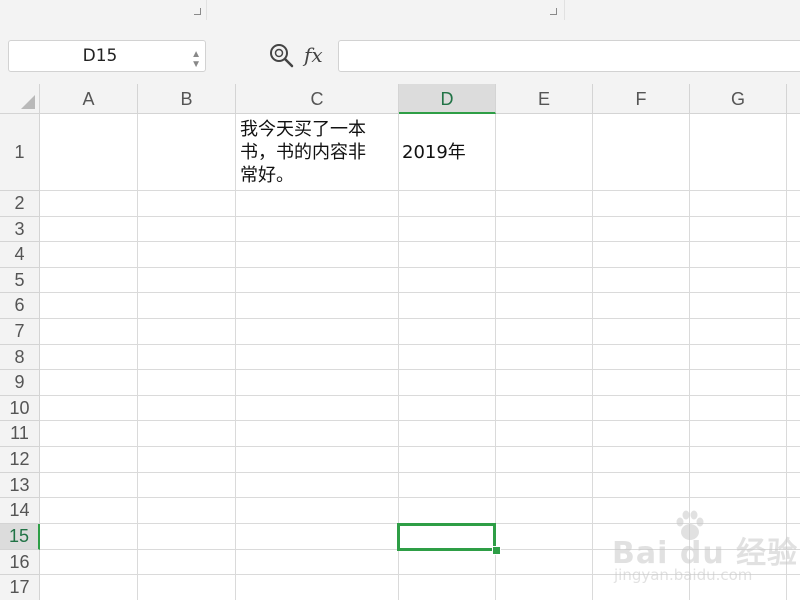 The width and height of the screenshot is (800, 600). Describe the element at coordinates (20, 204) in the screenshot. I see `row-header-2: 2` at that location.